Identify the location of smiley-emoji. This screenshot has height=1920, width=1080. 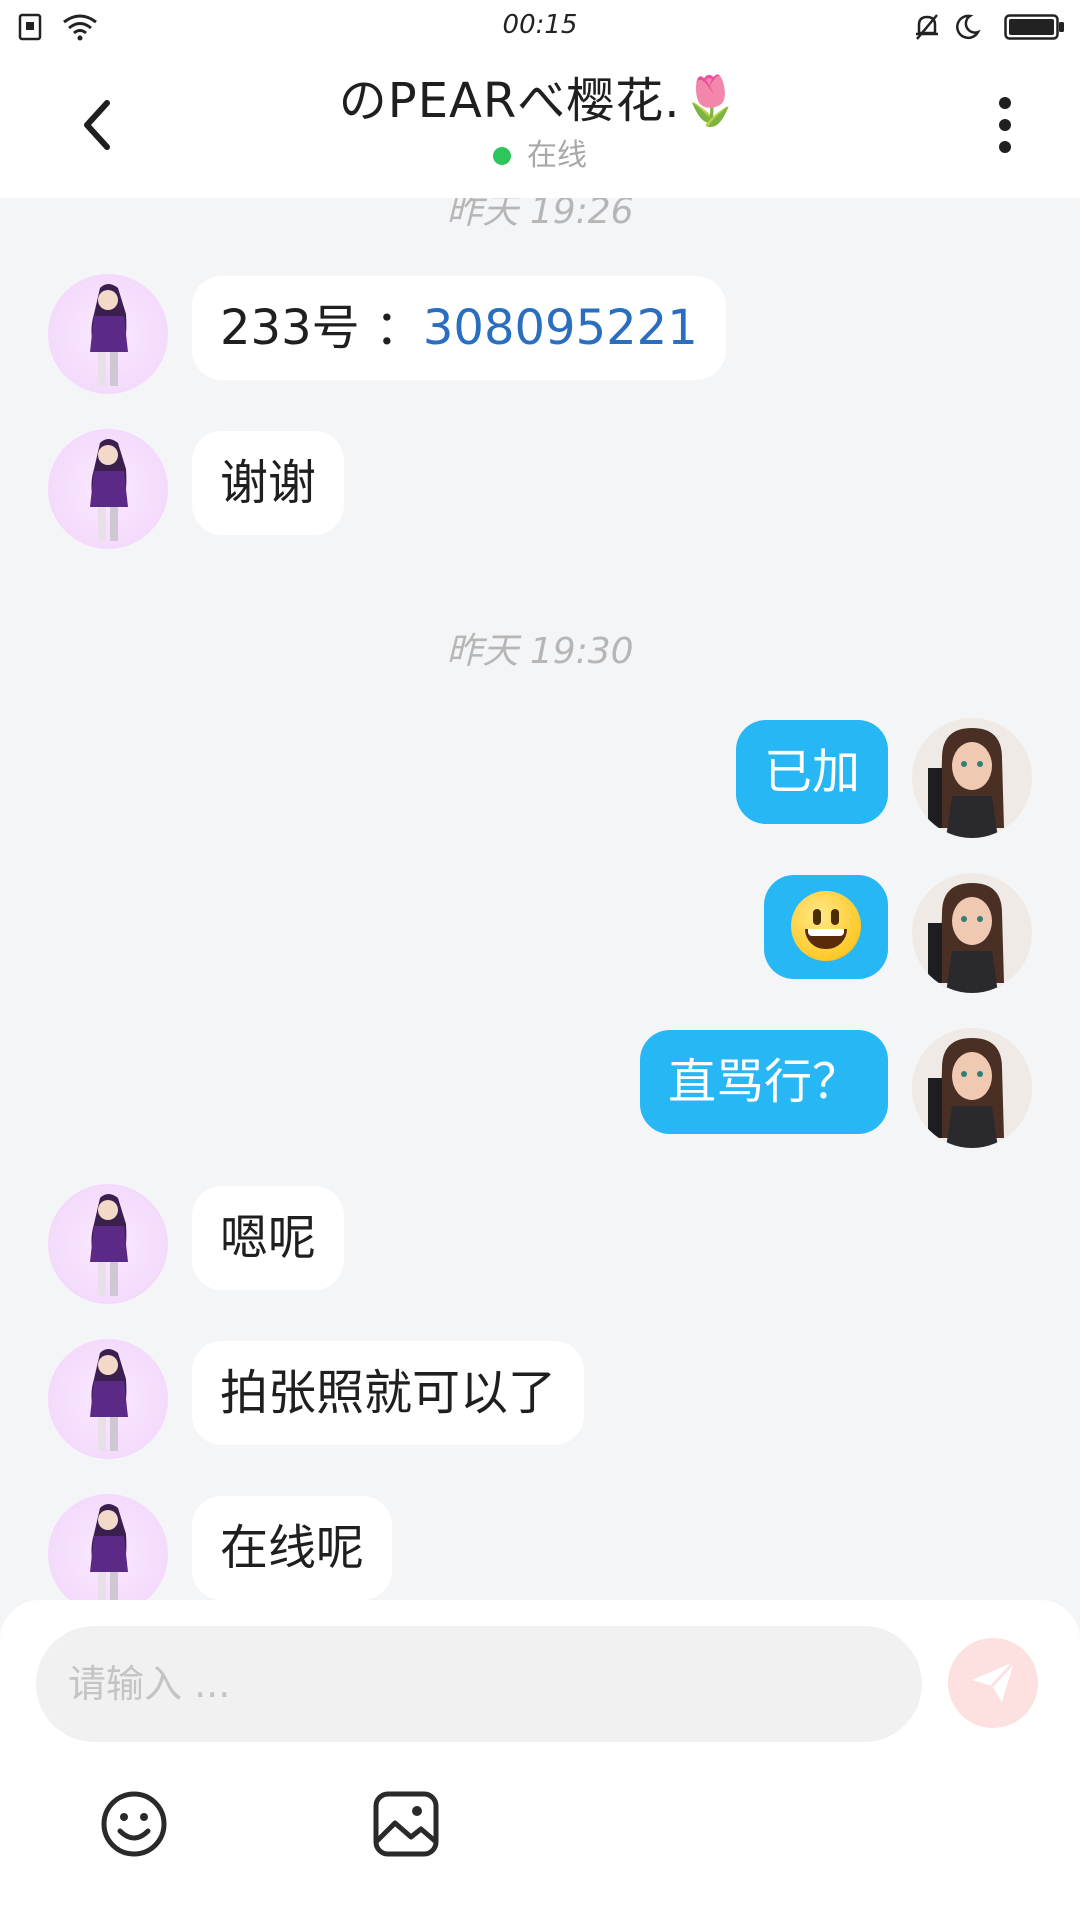
(826, 926).